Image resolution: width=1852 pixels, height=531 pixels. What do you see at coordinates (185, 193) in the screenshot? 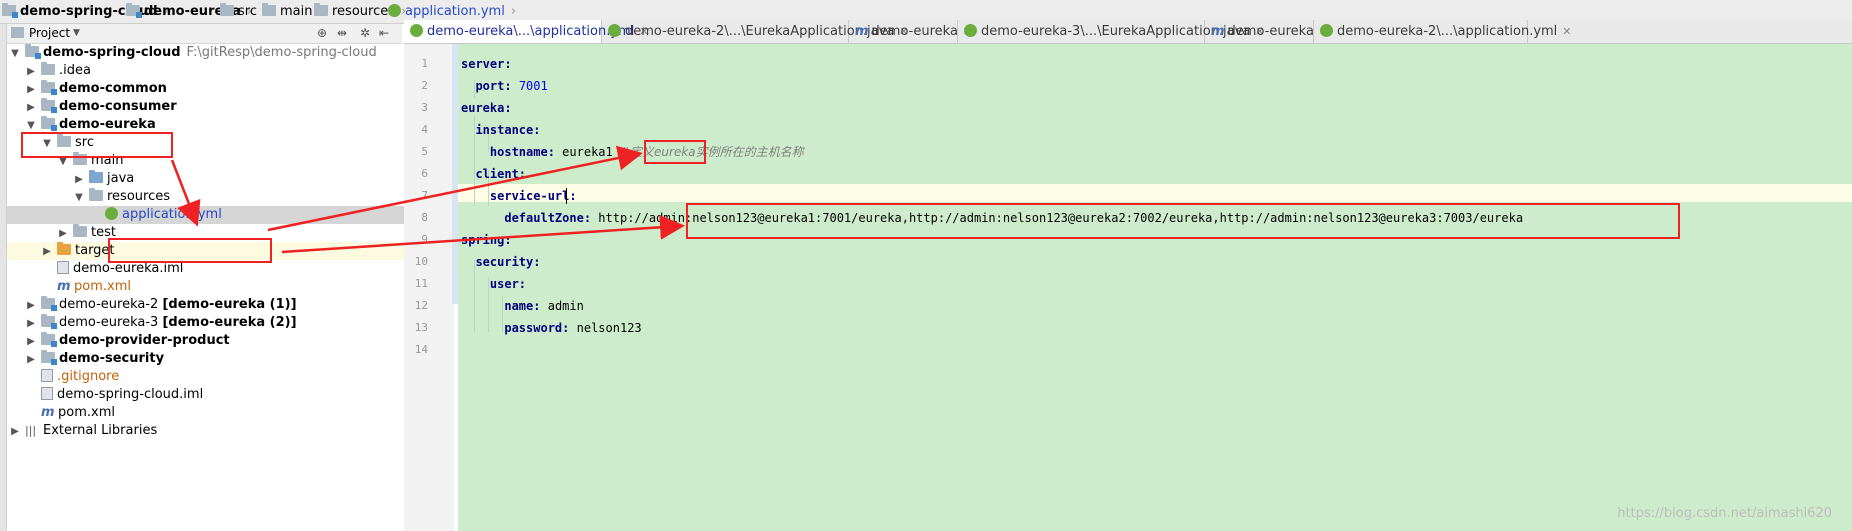
I see `arrow-to-application-yml` at bounding box center [185, 193].